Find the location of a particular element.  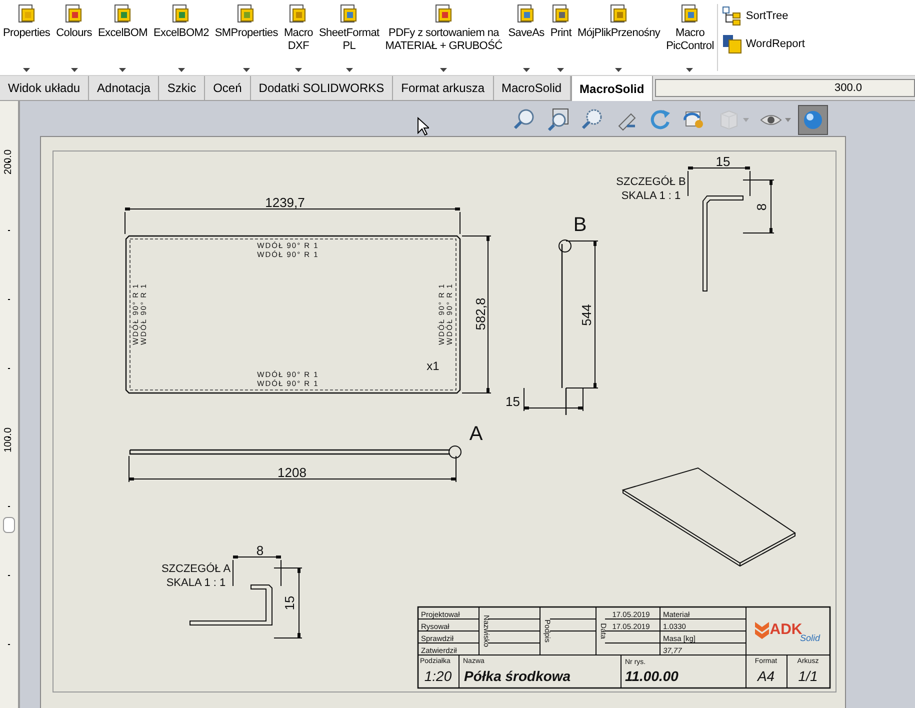

toolbar-button: MójPlikPrzenośny is located at coordinates (619, 37).